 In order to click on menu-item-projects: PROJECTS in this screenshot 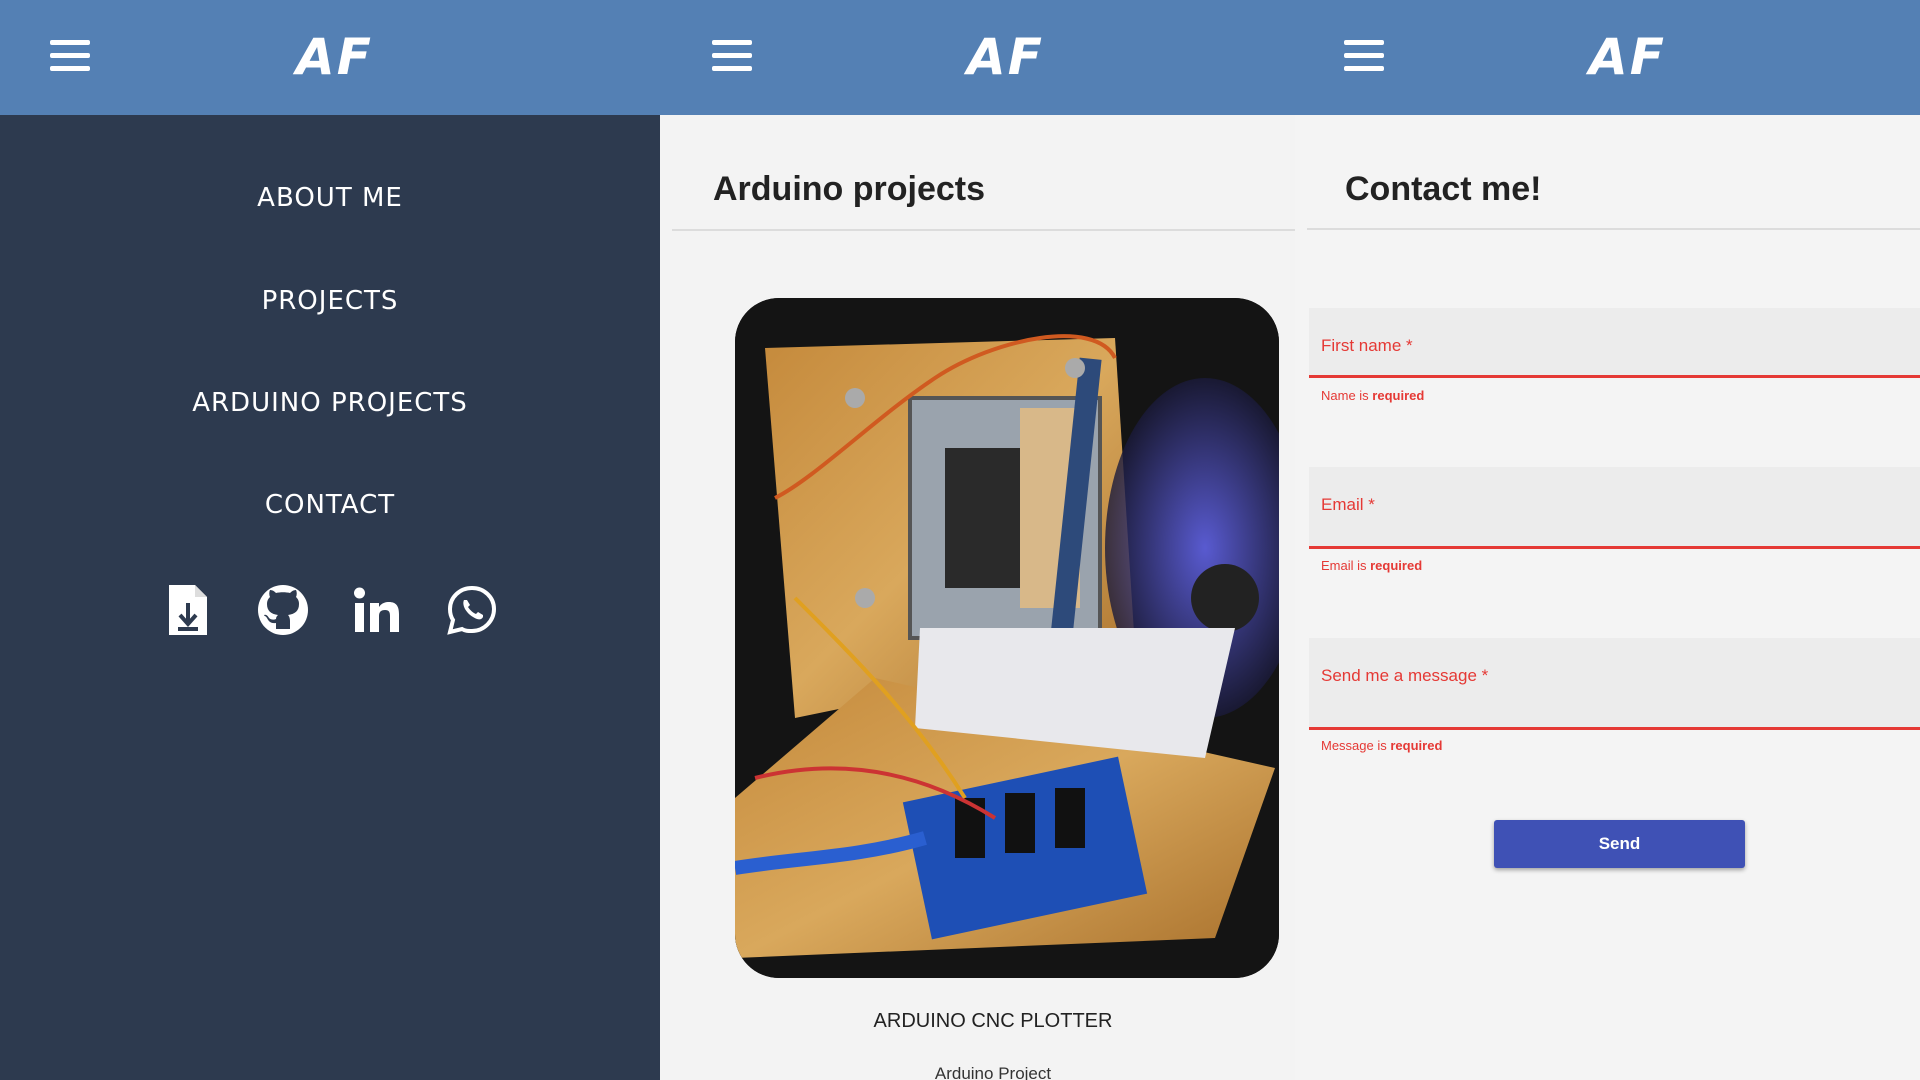, I will do `click(330, 316)`.